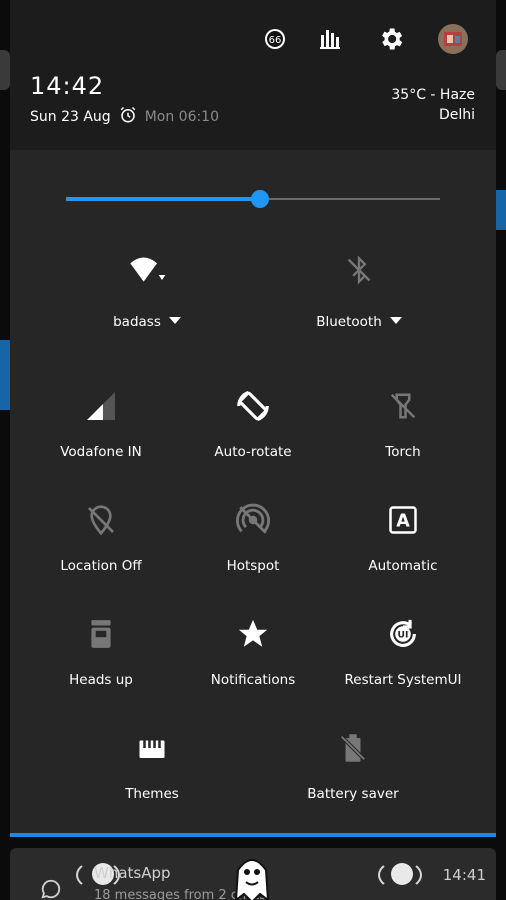  Describe the element at coordinates (70, 117) in the screenshot. I see `date-label: Sun 23 Aug` at that location.